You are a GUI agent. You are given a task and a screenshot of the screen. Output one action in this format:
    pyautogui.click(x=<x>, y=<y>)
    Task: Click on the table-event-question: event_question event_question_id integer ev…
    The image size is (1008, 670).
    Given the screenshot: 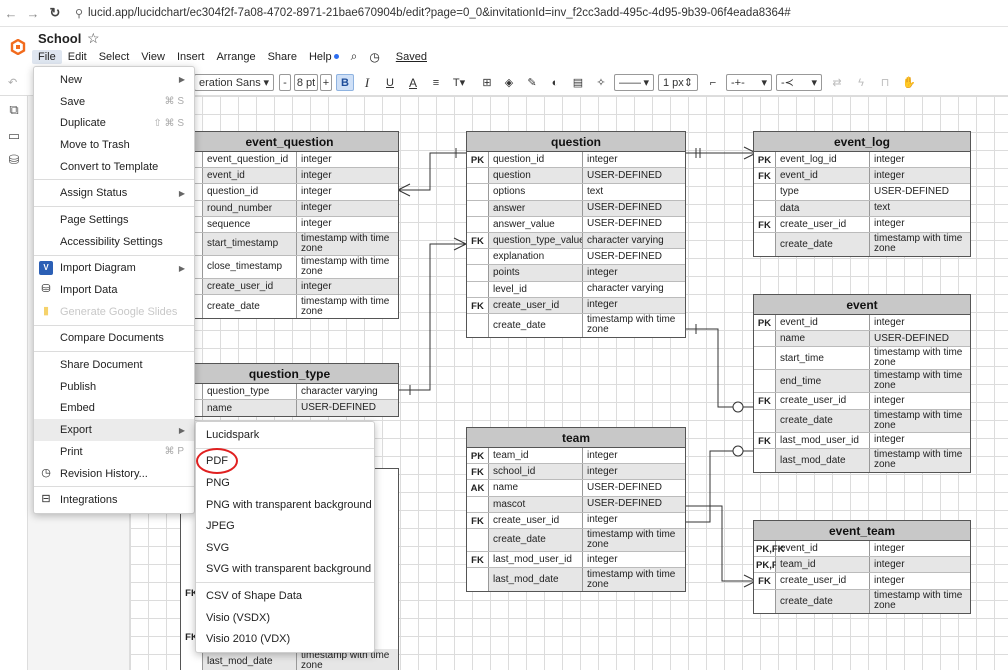 What is the action you would take?
    pyautogui.click(x=289, y=225)
    